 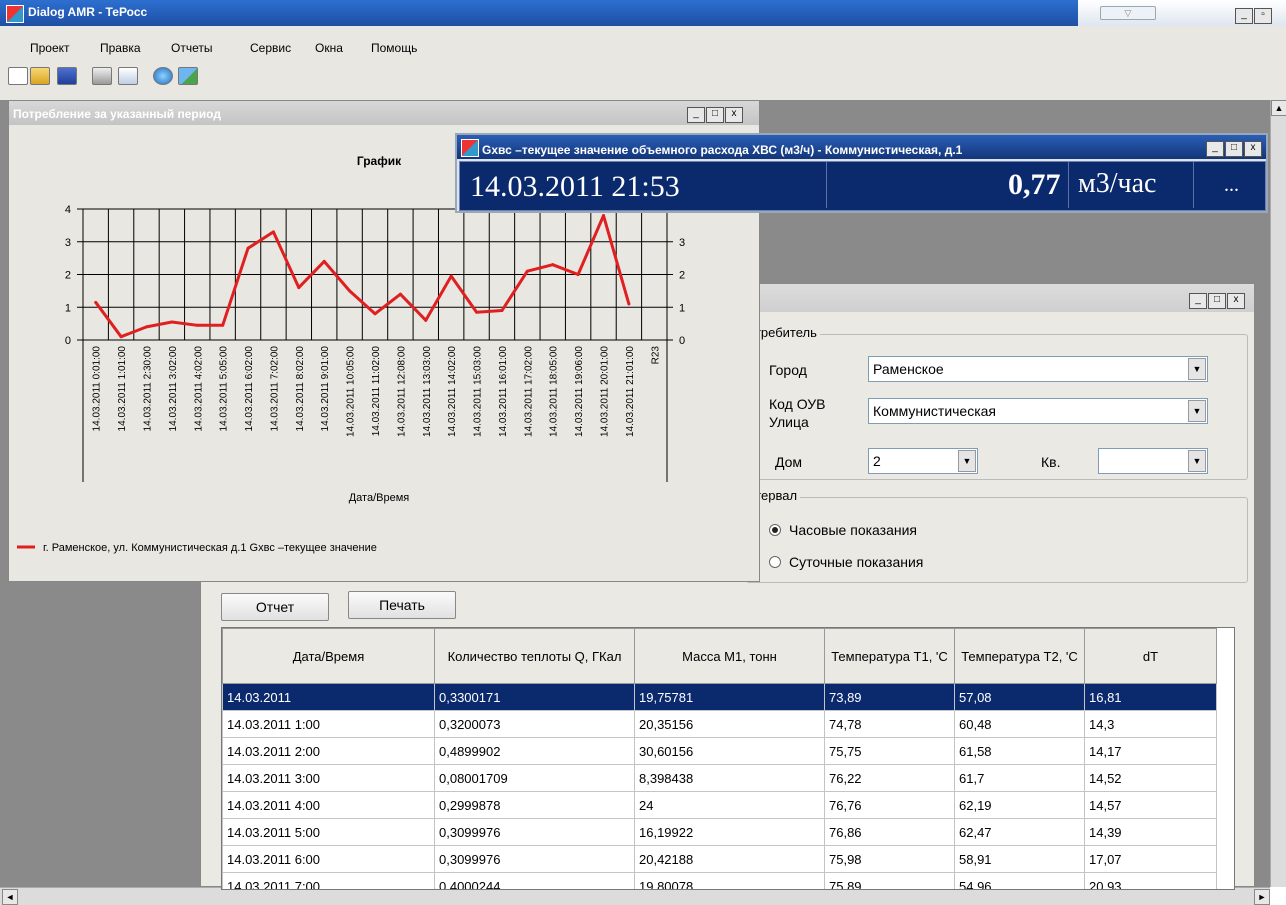 I want to click on menu-edit: Правка, so click(x=120, y=48).